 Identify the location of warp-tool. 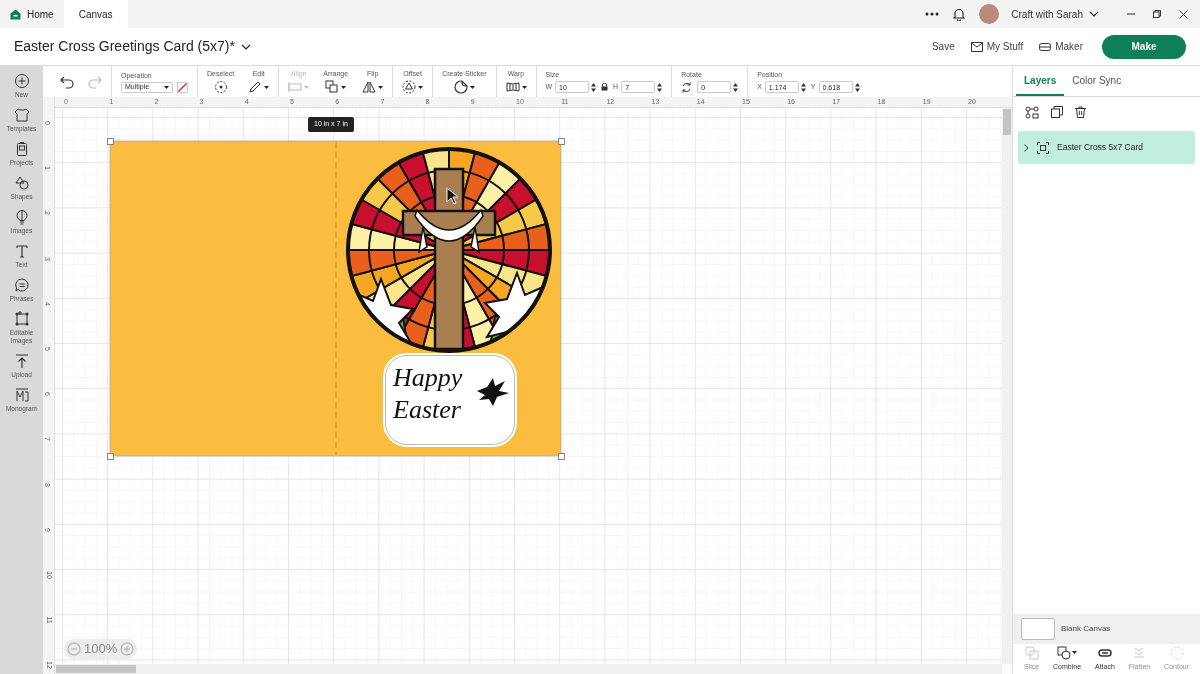
(516, 87).